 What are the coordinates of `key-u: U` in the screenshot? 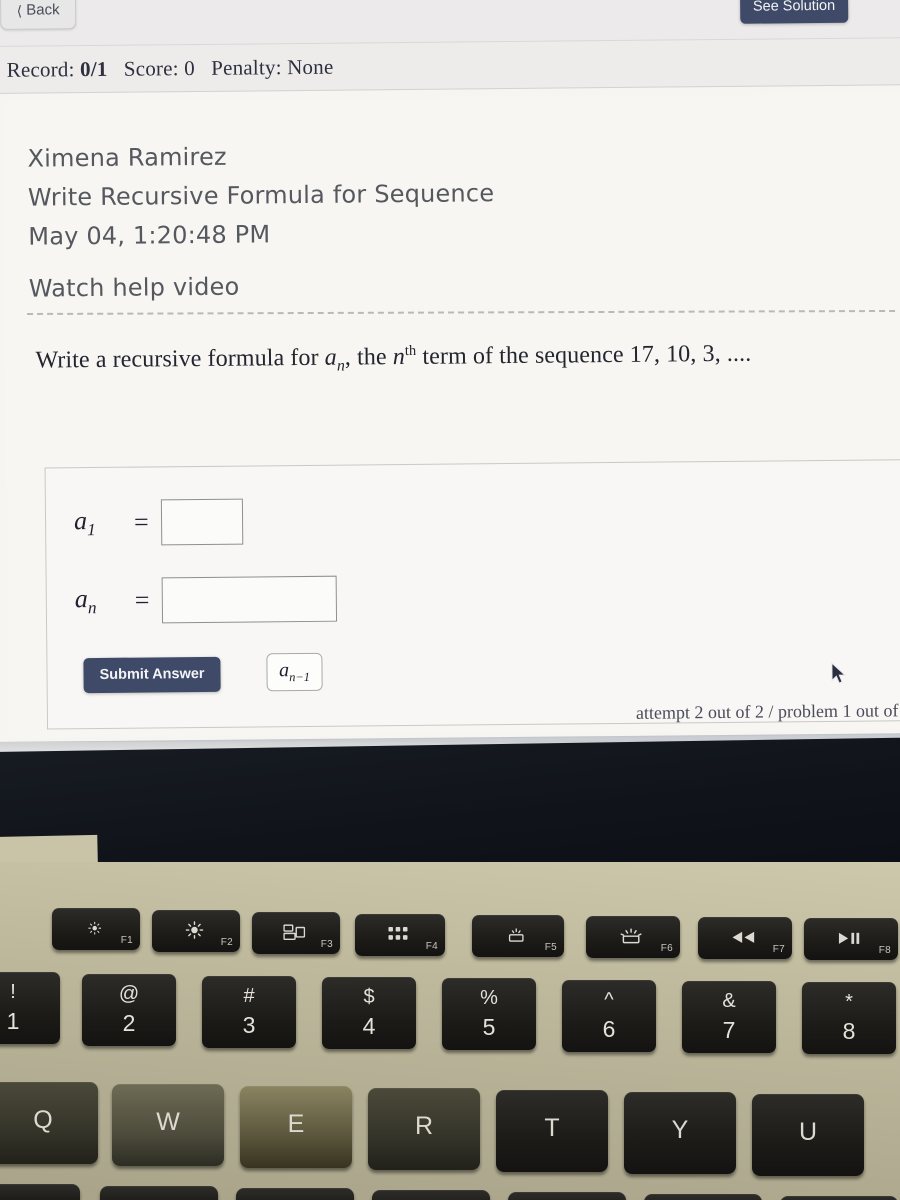 It's located at (808, 1135).